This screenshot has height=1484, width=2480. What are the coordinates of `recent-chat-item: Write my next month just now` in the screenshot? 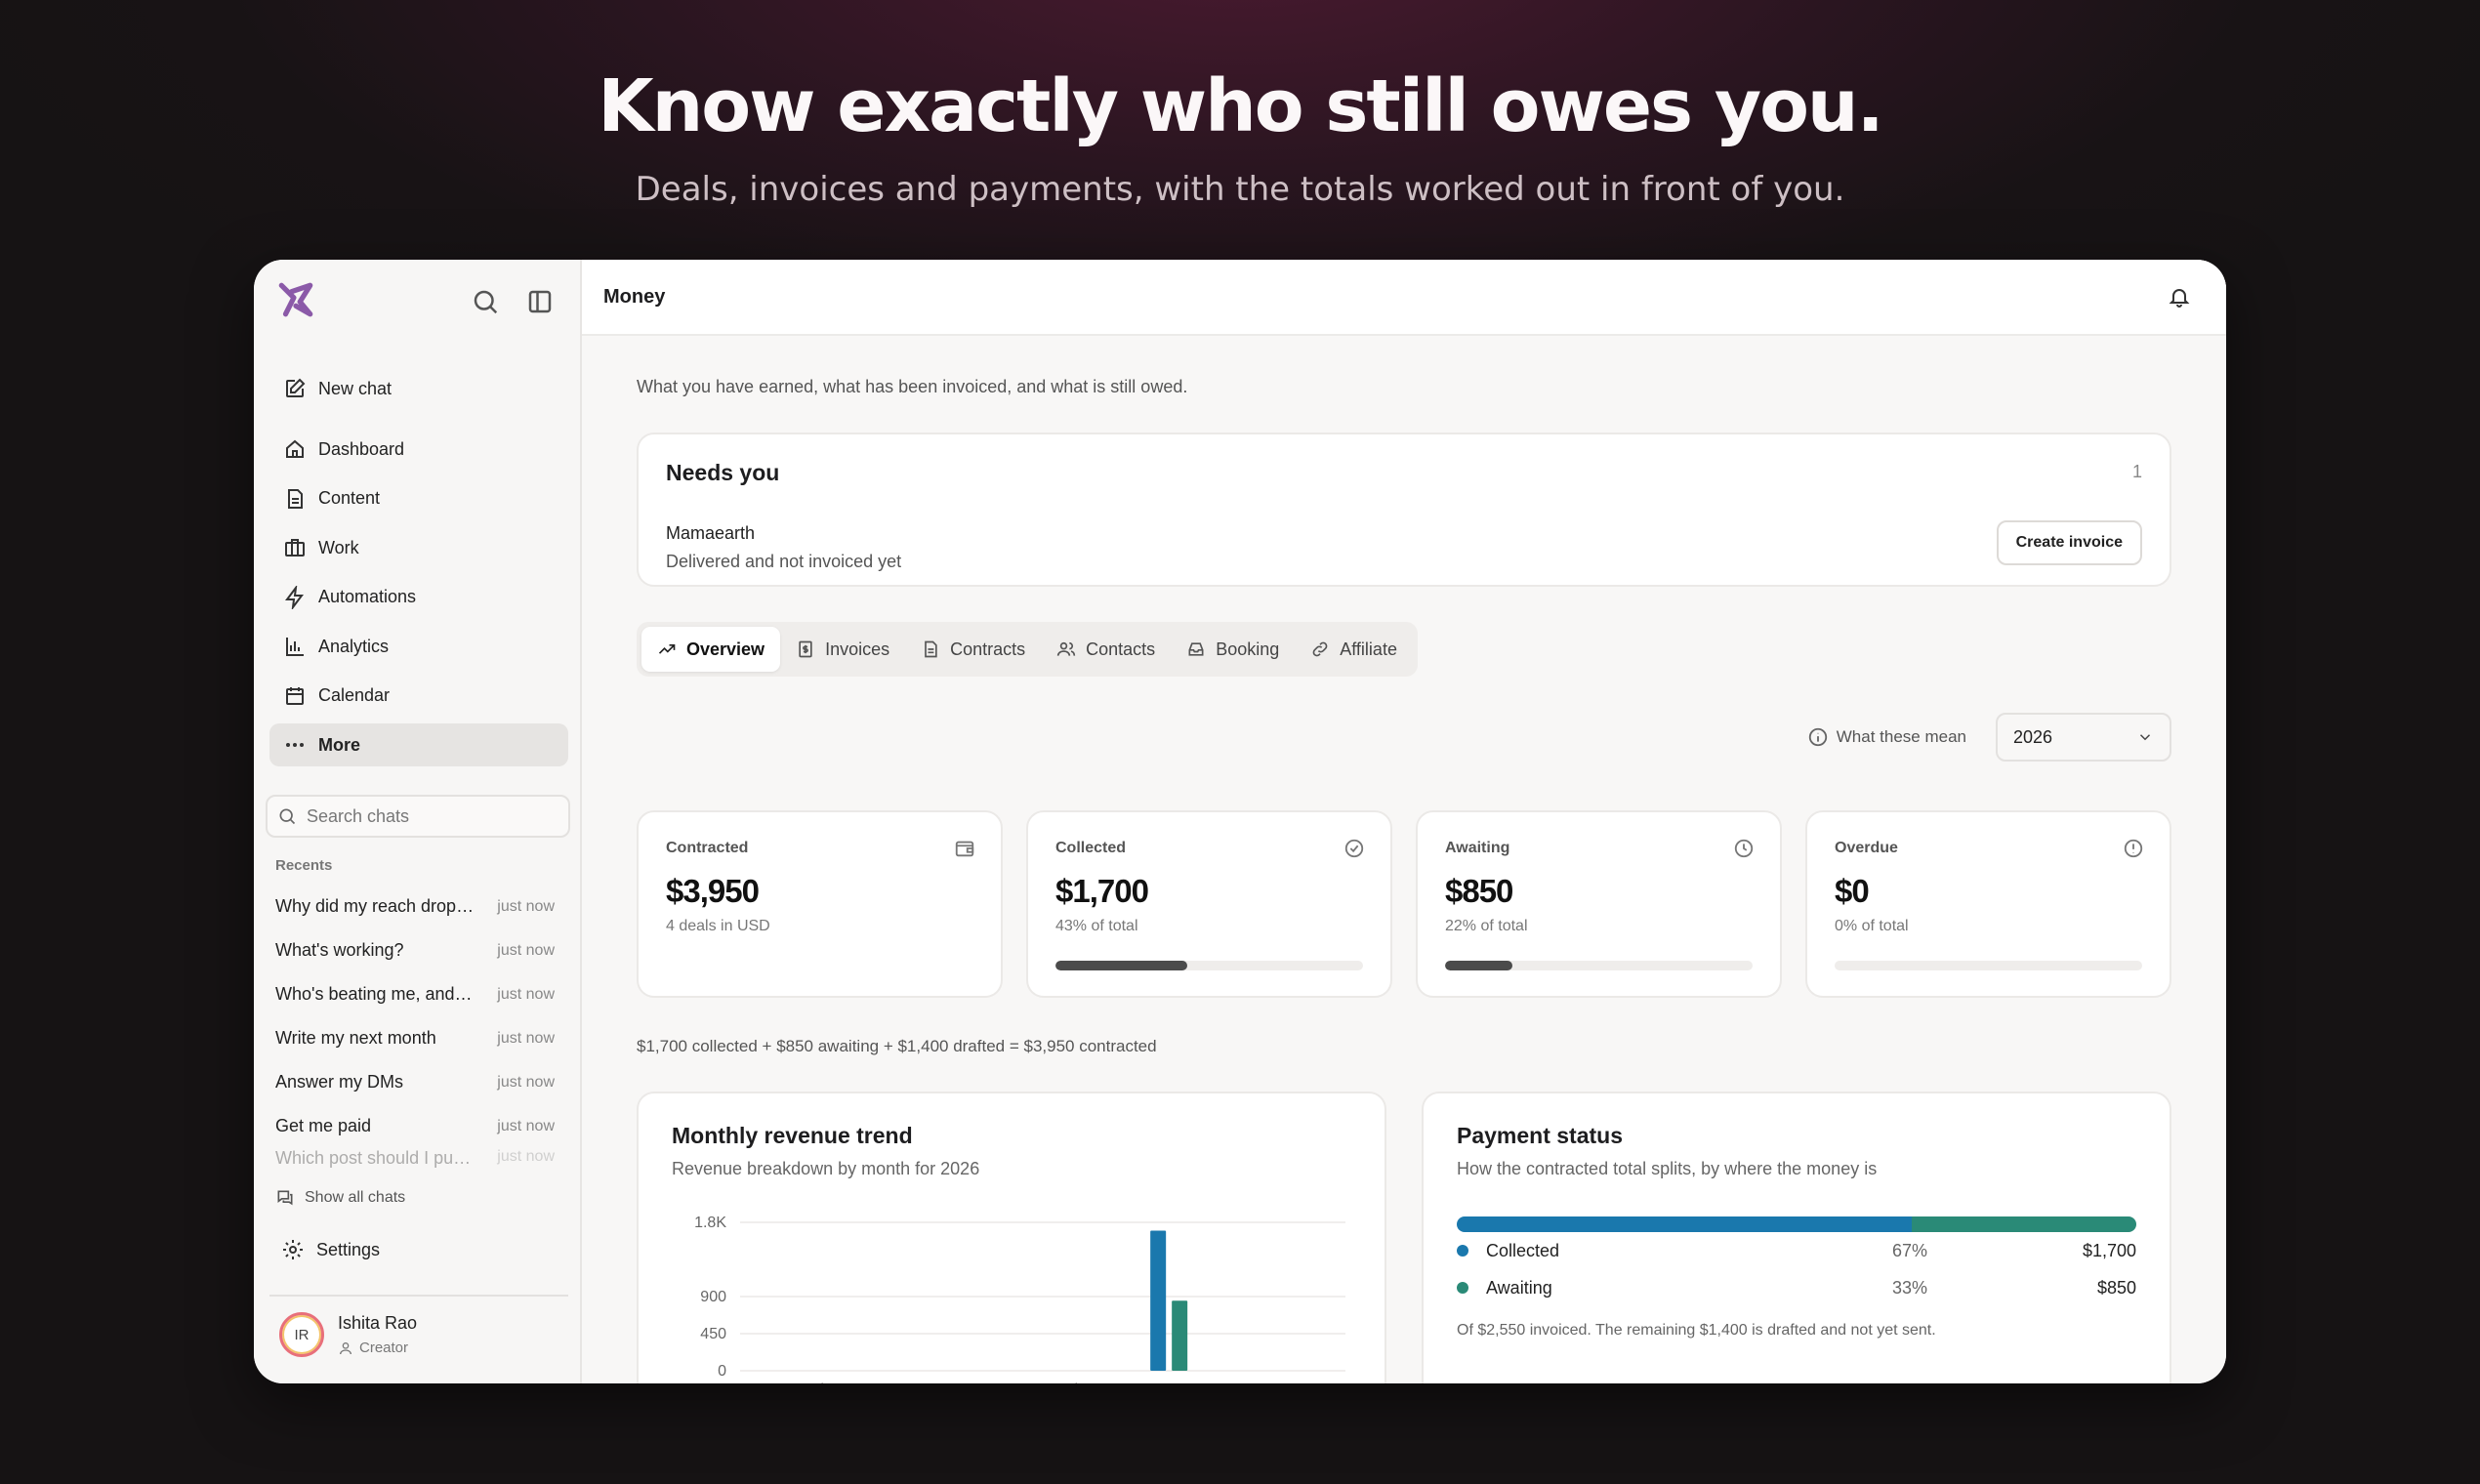 It's located at (415, 1038).